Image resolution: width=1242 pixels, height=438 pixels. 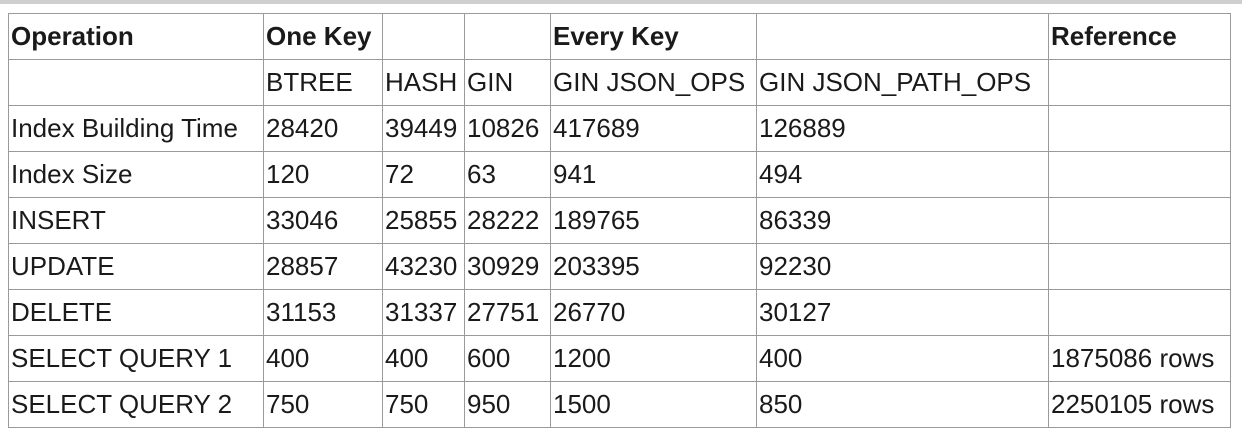 I want to click on operation-cell: SELECT QUERY 2, so click(x=136, y=404).